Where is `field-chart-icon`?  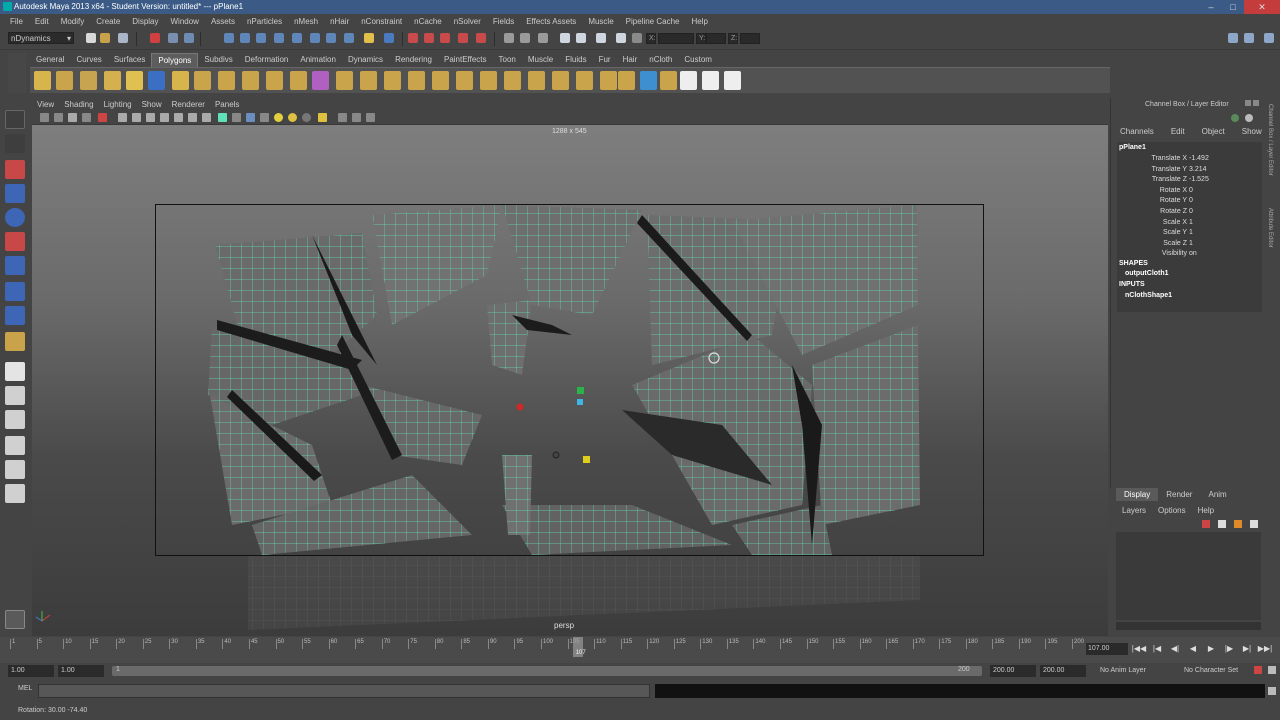
field-chart-icon is located at coordinates (178, 117).